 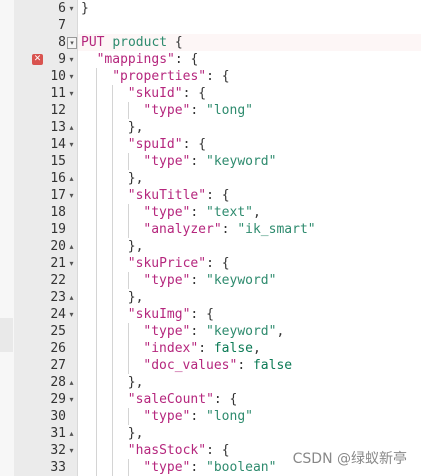 What do you see at coordinates (272, 365) in the screenshot?
I see `code-token: false` at bounding box center [272, 365].